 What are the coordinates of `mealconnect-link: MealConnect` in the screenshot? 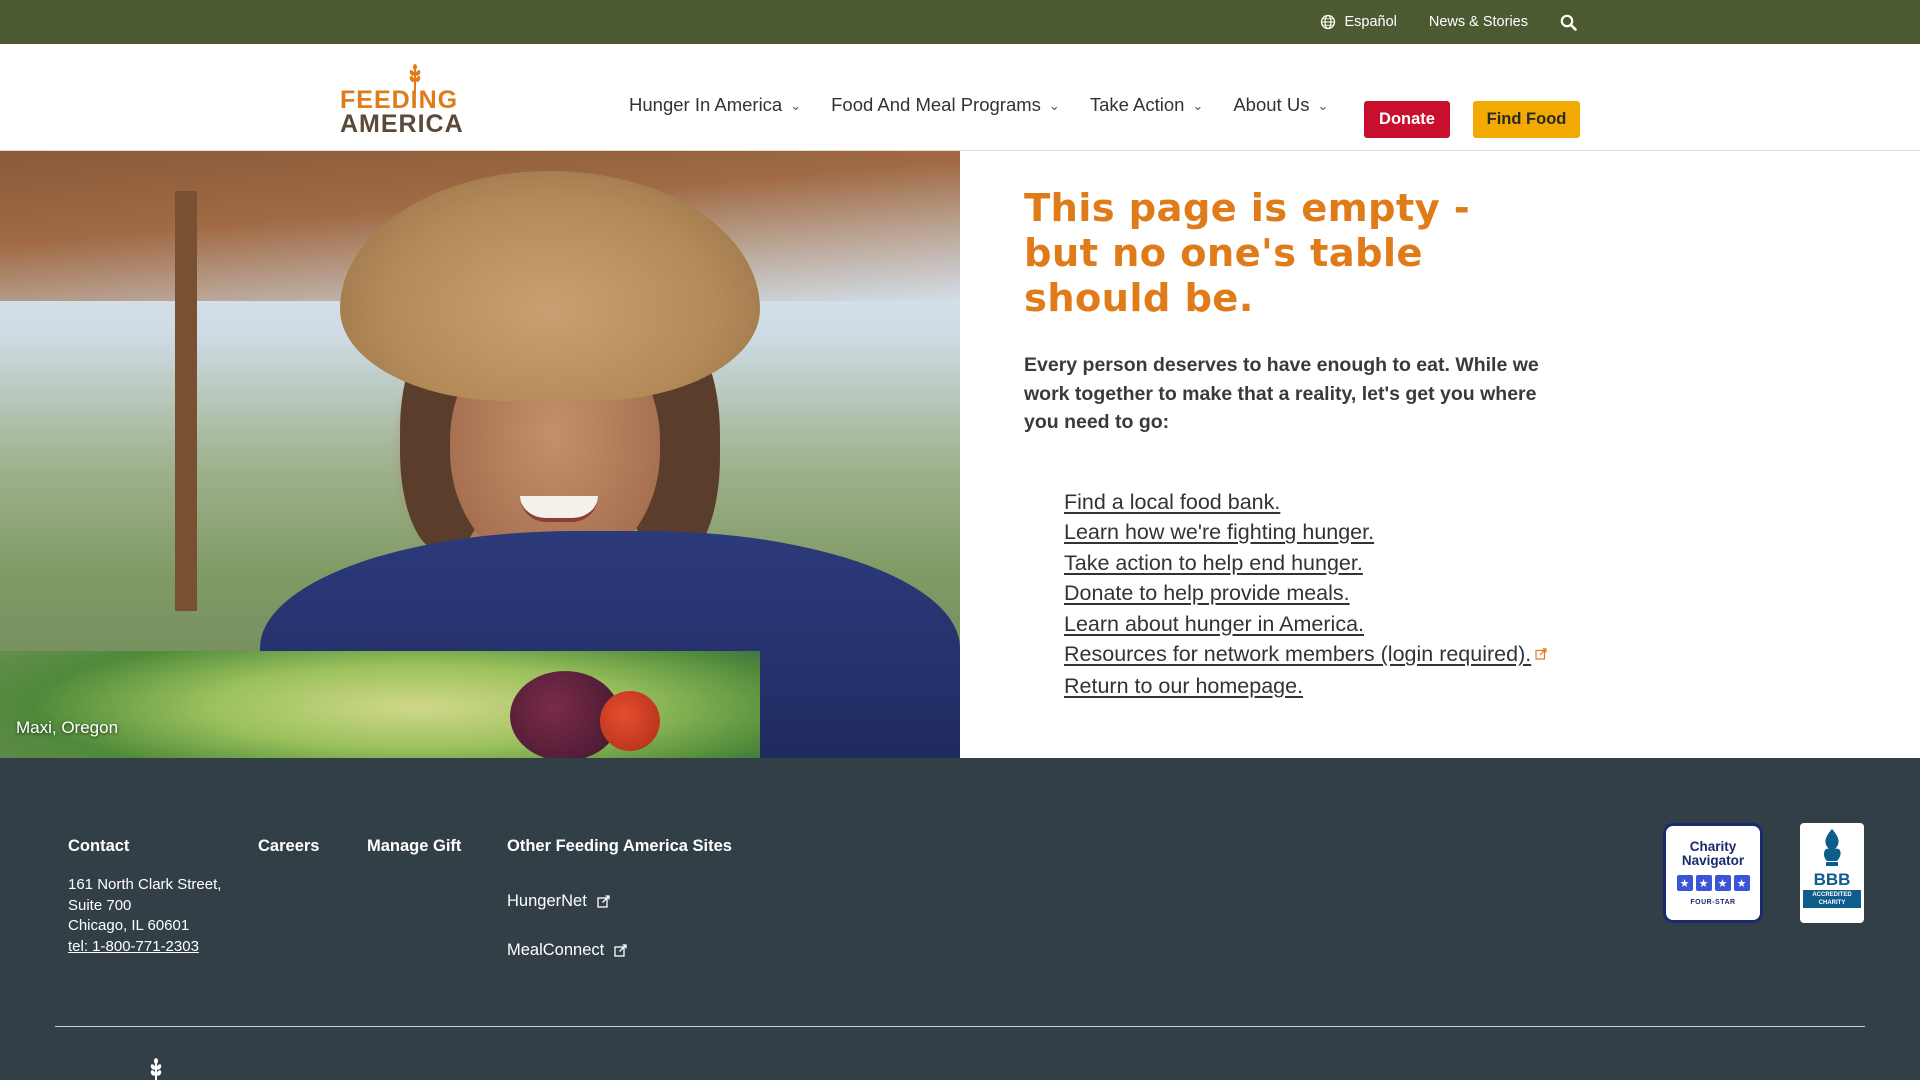 It's located at (619, 950).